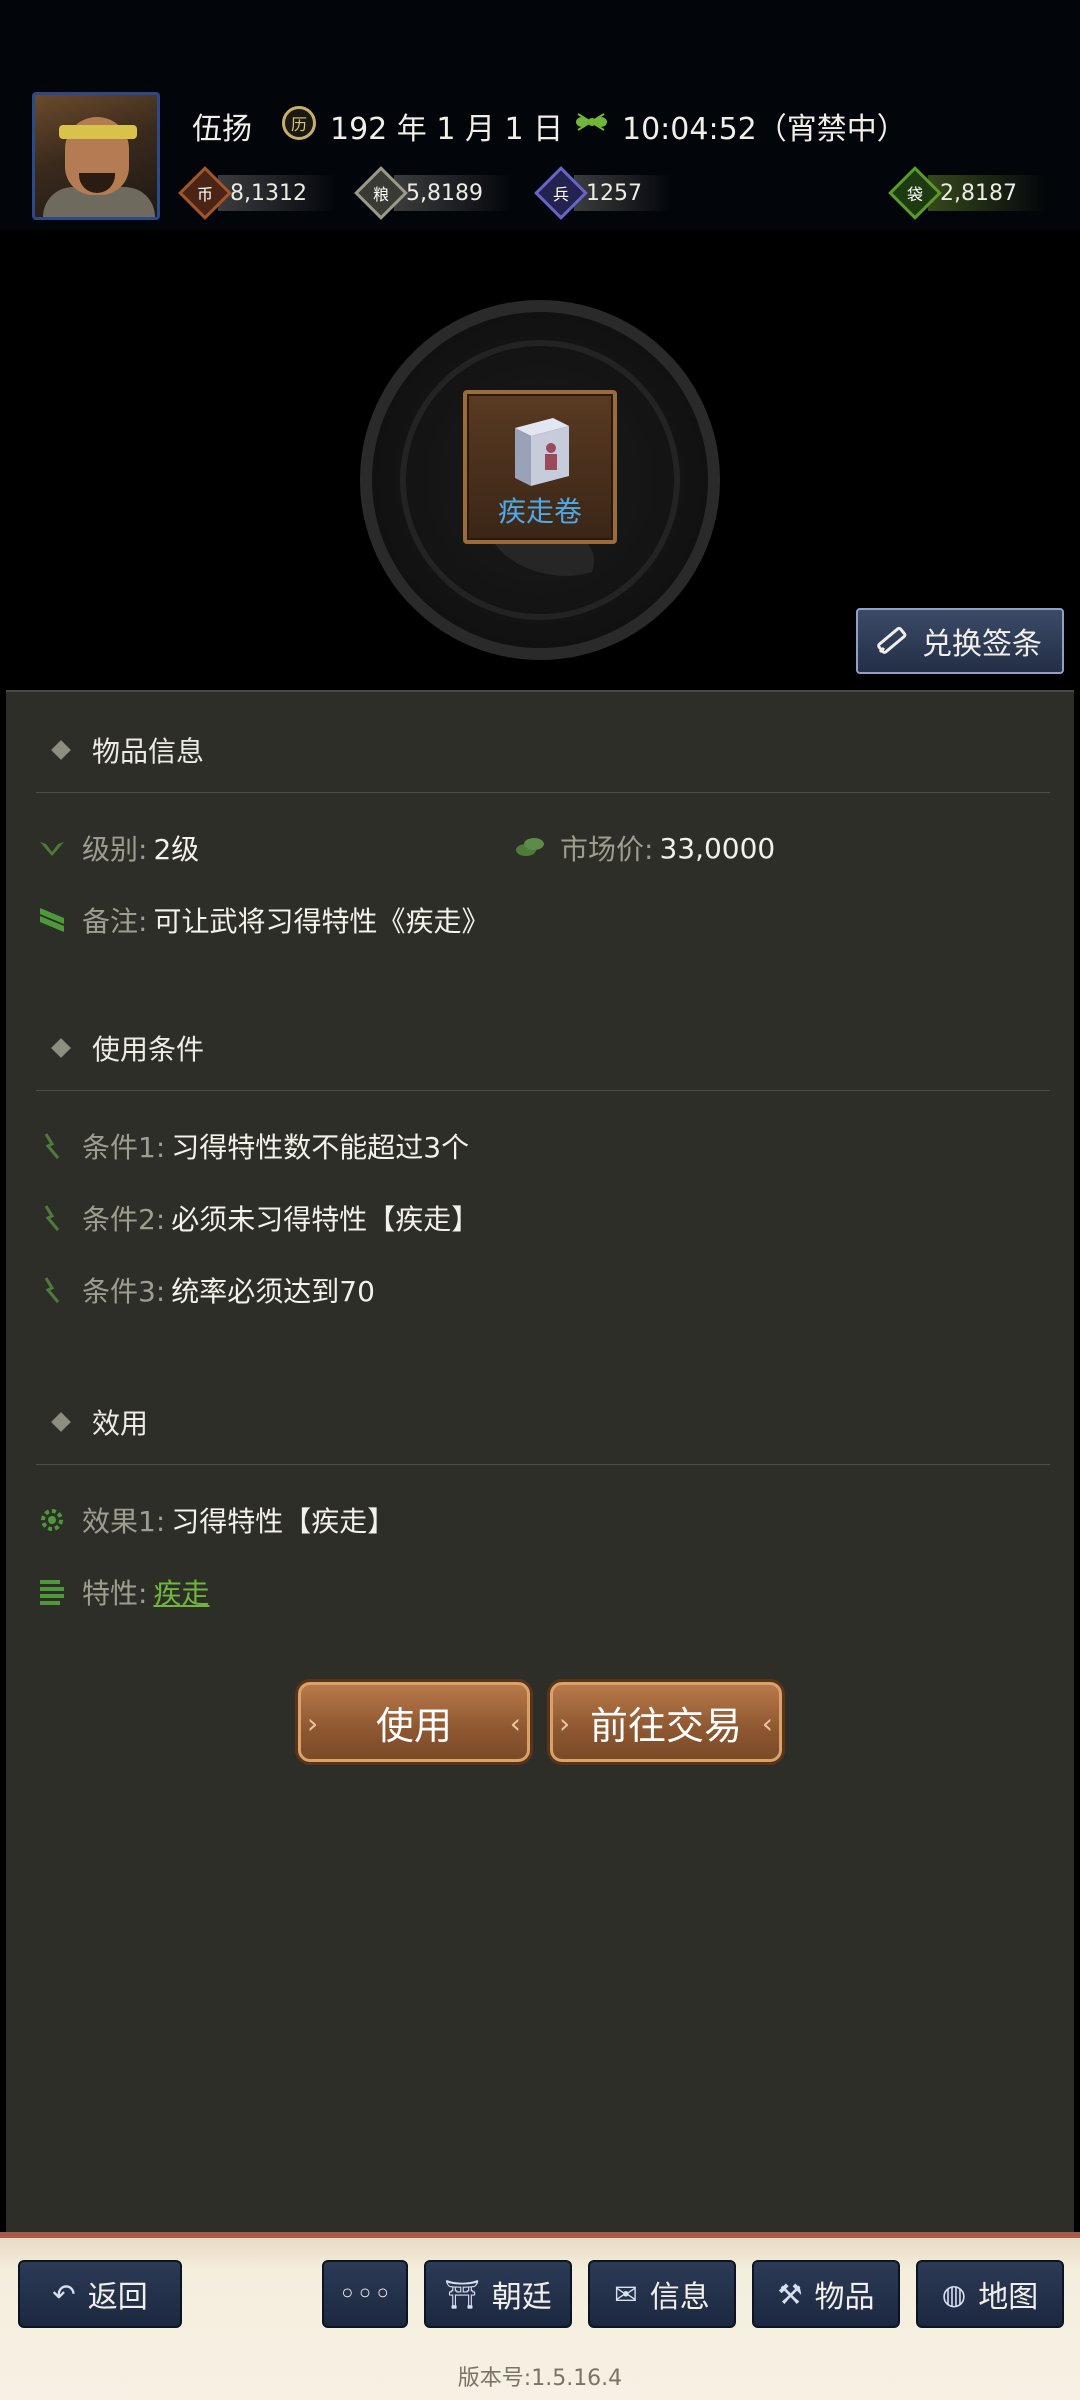 This screenshot has width=1080, height=2400. I want to click on item-slot: 疾走卷, so click(540, 467).